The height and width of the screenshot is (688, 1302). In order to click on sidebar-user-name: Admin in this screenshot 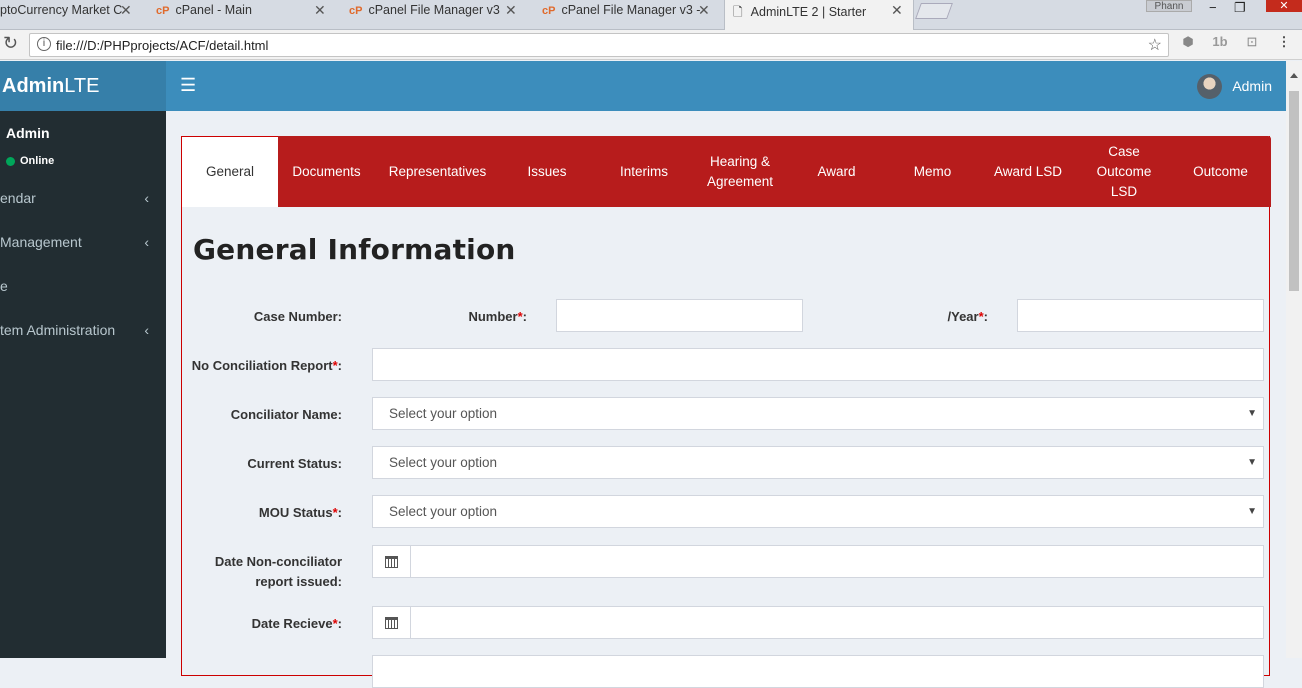, I will do `click(28, 133)`.